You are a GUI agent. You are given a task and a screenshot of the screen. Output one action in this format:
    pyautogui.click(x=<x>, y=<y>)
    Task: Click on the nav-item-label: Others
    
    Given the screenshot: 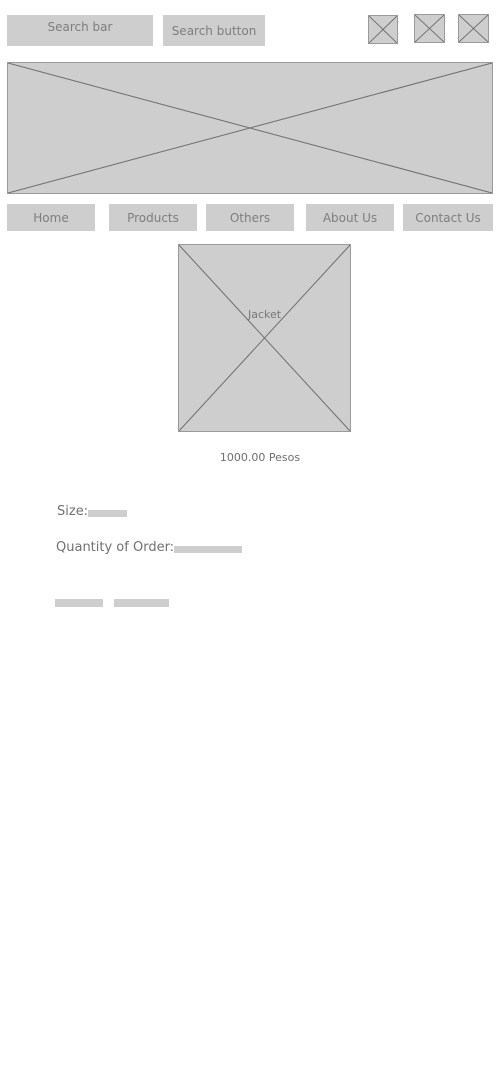 What is the action you would take?
    pyautogui.click(x=250, y=217)
    